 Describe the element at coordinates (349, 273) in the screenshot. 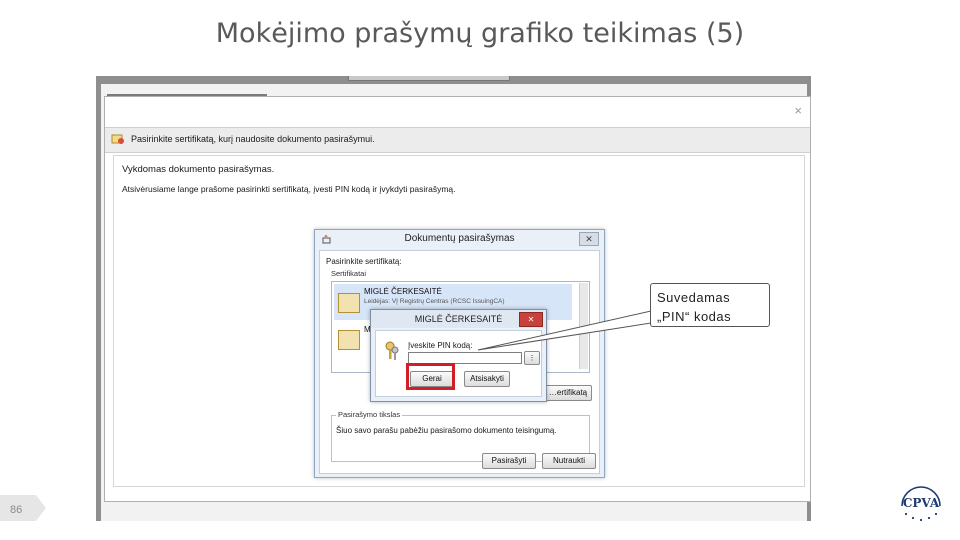

I see `cert-group-label: Sertifikatai` at that location.